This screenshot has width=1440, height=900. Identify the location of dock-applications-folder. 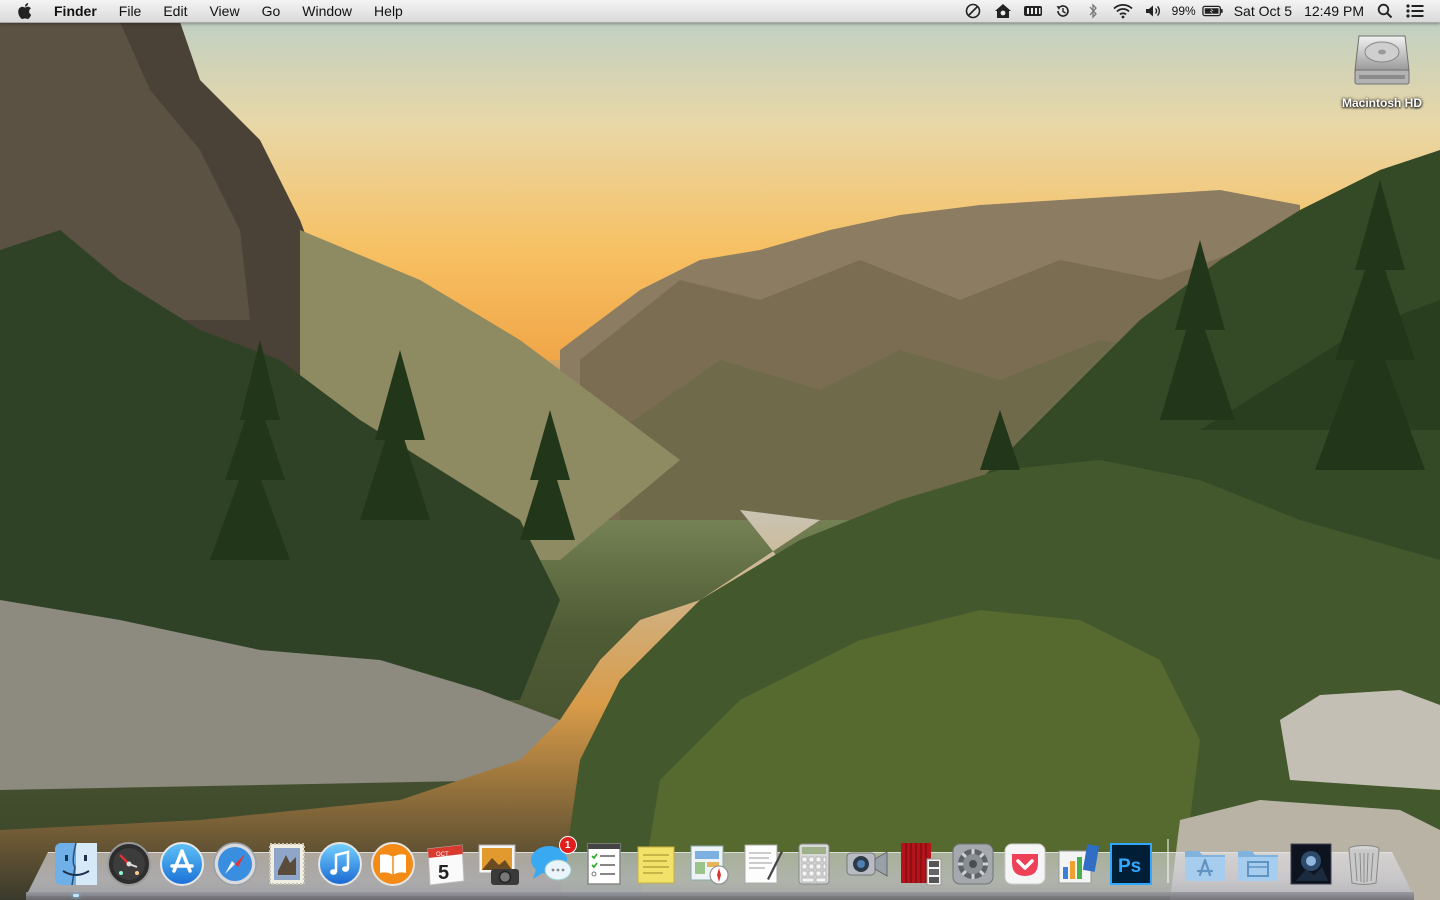
(1206, 864).